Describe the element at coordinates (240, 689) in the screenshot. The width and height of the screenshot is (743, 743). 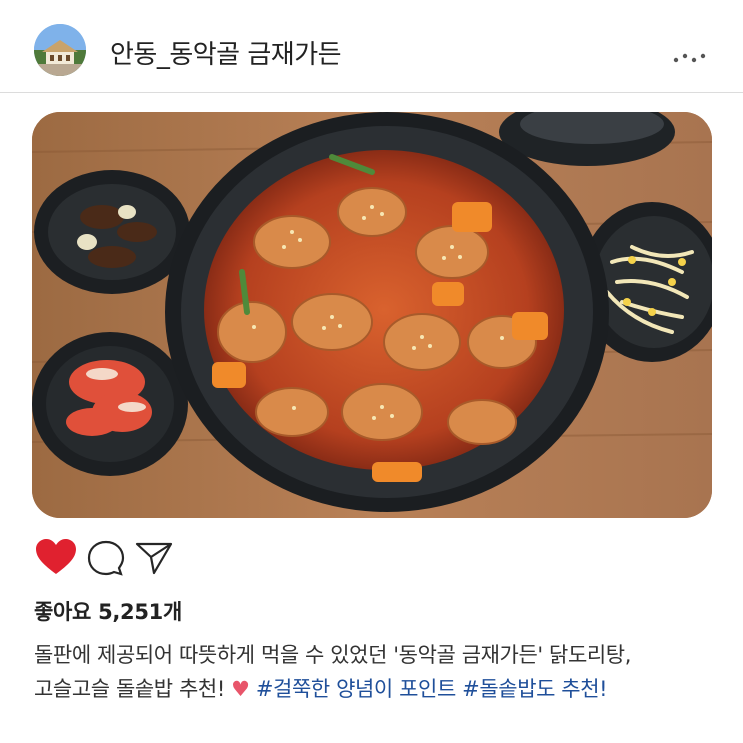
I see `heart-emoji-icon: ♥` at that location.